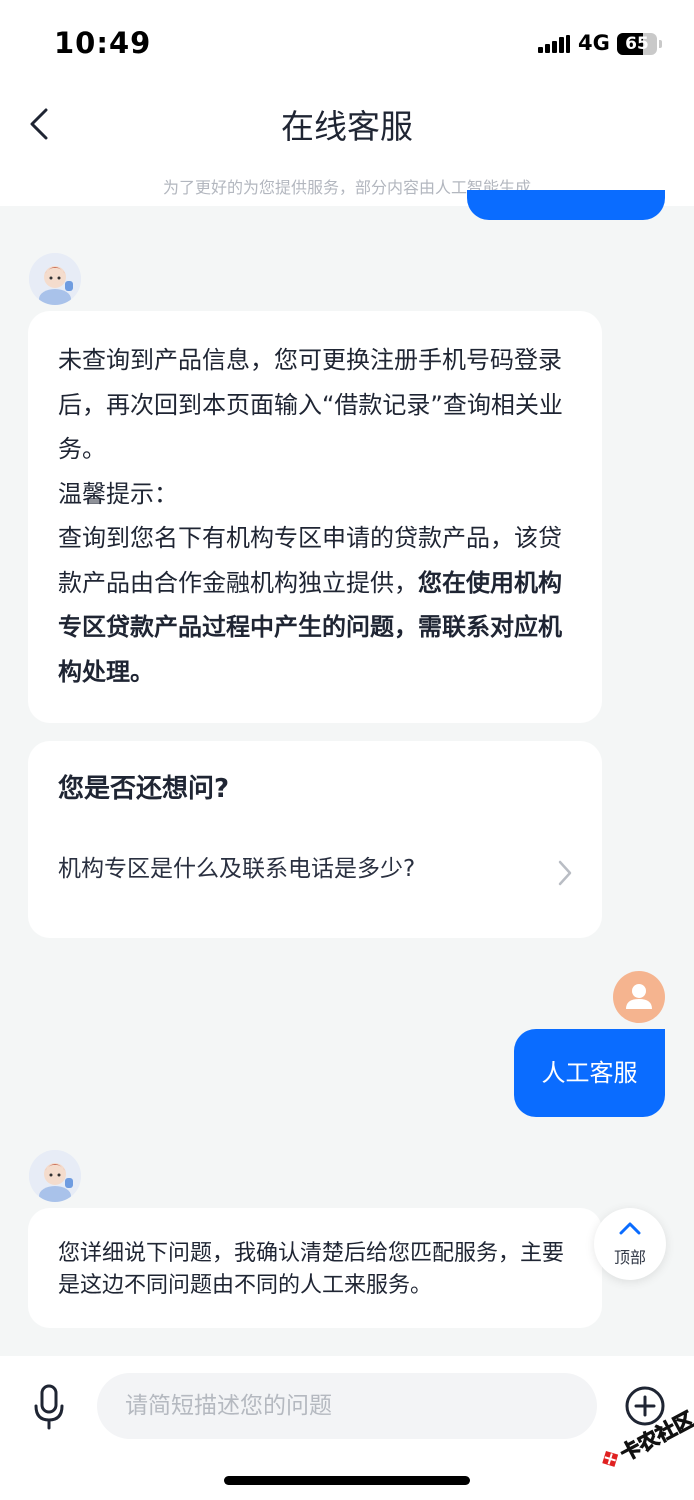  I want to click on bot-message: 您详细说下问题，我确认清楚后给您匹配服务，主要是这边不同问题由不同的人工来服务。, so click(315, 1268).